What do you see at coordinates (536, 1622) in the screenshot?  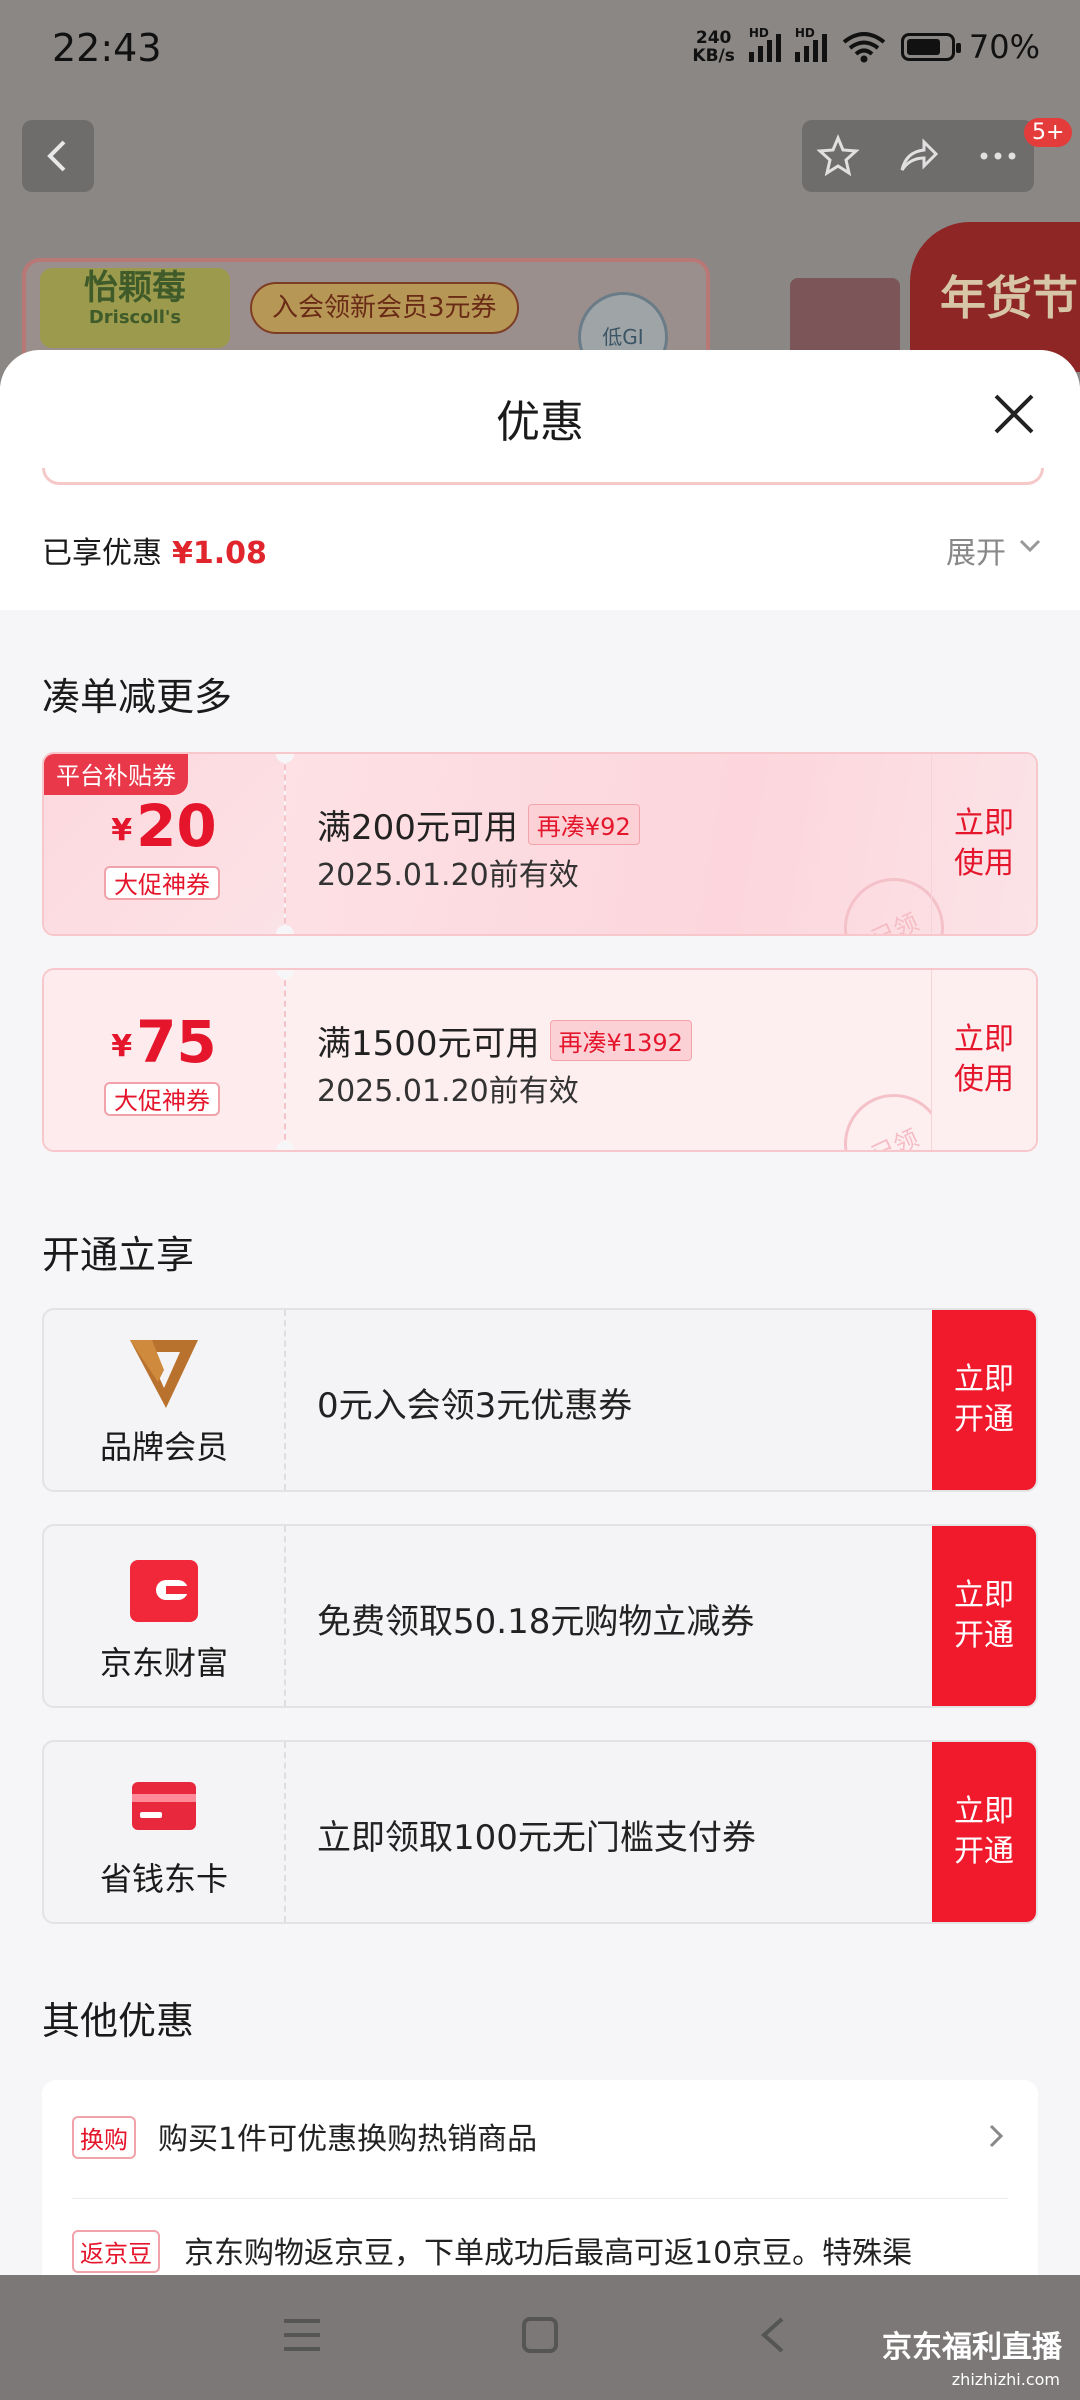 I see `open-card-desc: 免费领取50.18元购物立减券` at bounding box center [536, 1622].